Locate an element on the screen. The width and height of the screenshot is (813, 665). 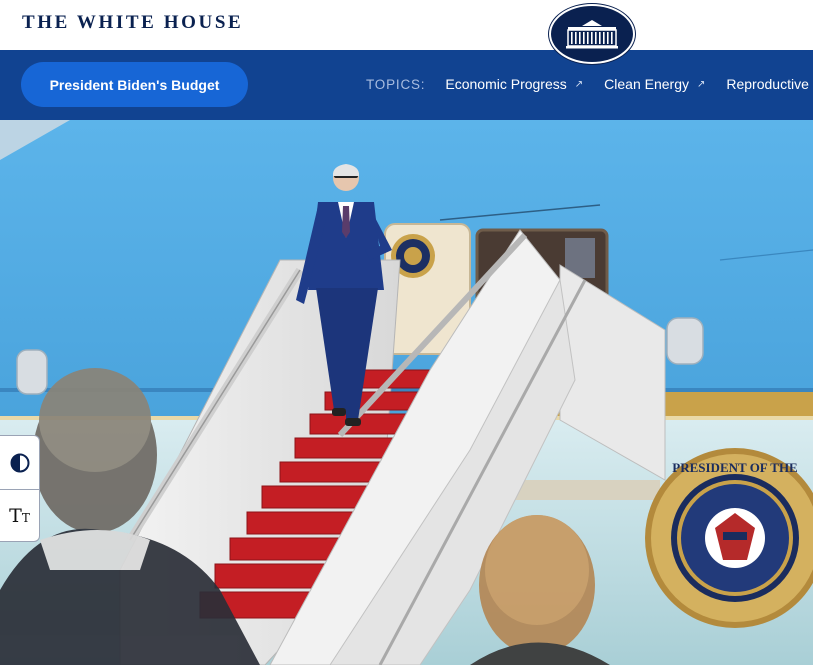
white-house-seal-icon is located at coordinates (592, 34).